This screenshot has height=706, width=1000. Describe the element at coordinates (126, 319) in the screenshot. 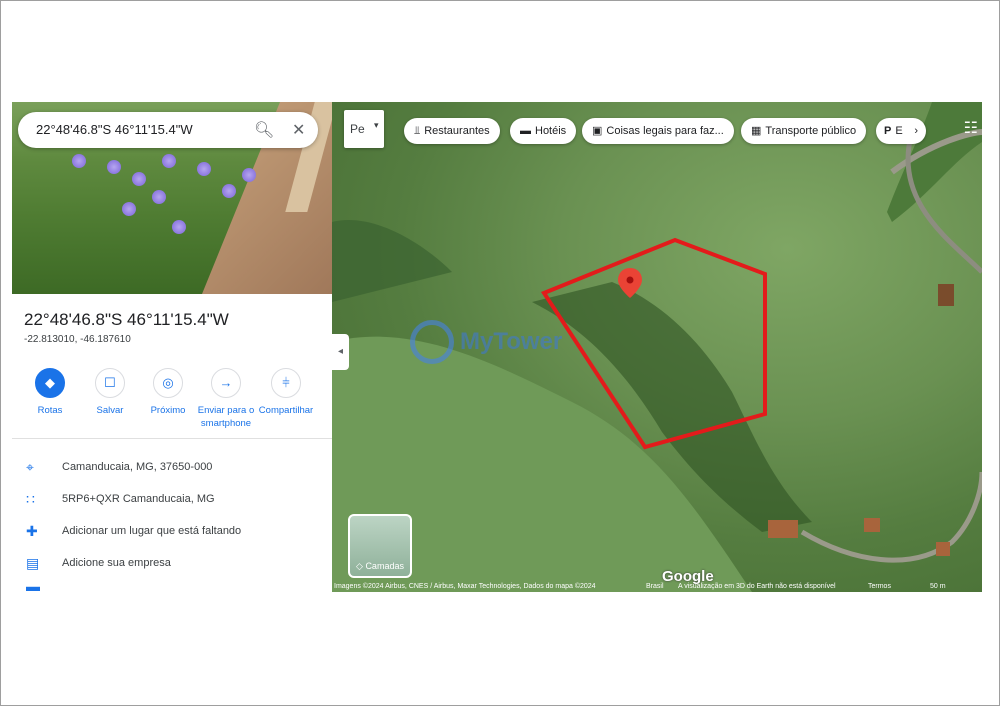

I see `place-title: 22°48'46.8"S 46°11'15.4"W` at that location.